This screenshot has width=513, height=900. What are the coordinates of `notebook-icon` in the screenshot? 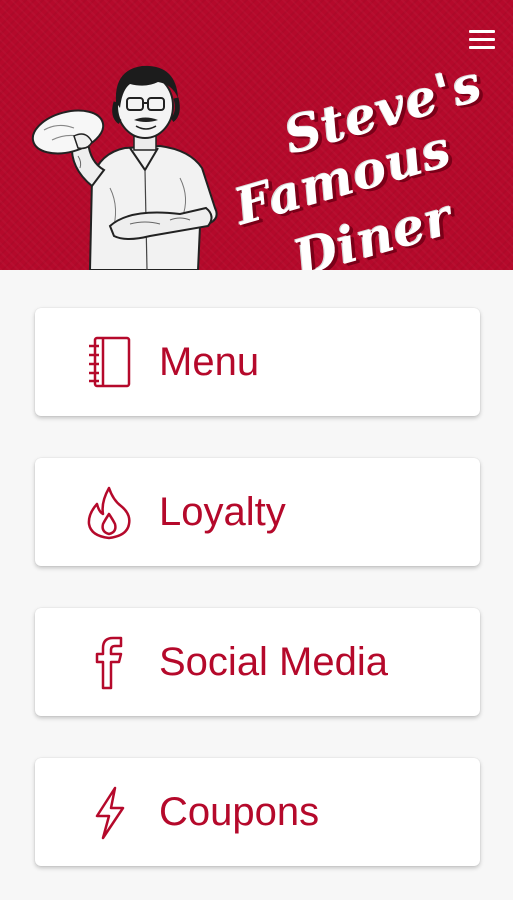 It's located at (110, 362).